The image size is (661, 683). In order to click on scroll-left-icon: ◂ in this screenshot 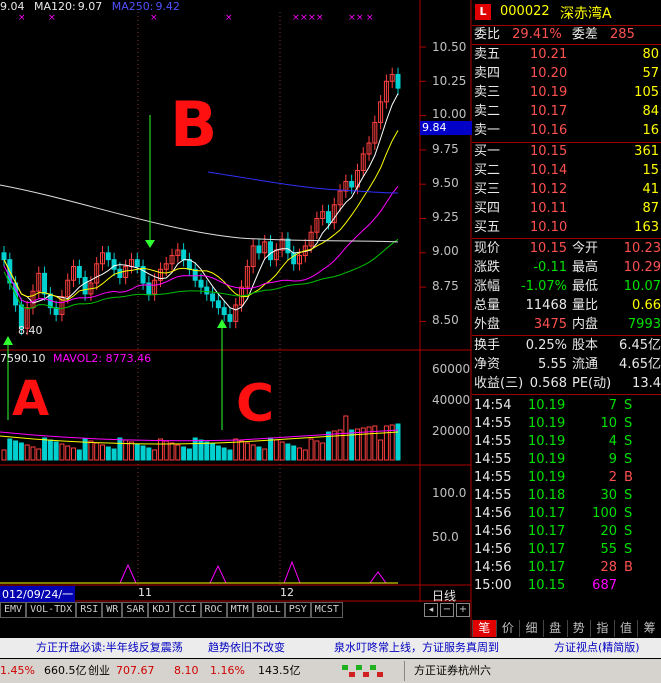, I will do `click(431, 610)`.